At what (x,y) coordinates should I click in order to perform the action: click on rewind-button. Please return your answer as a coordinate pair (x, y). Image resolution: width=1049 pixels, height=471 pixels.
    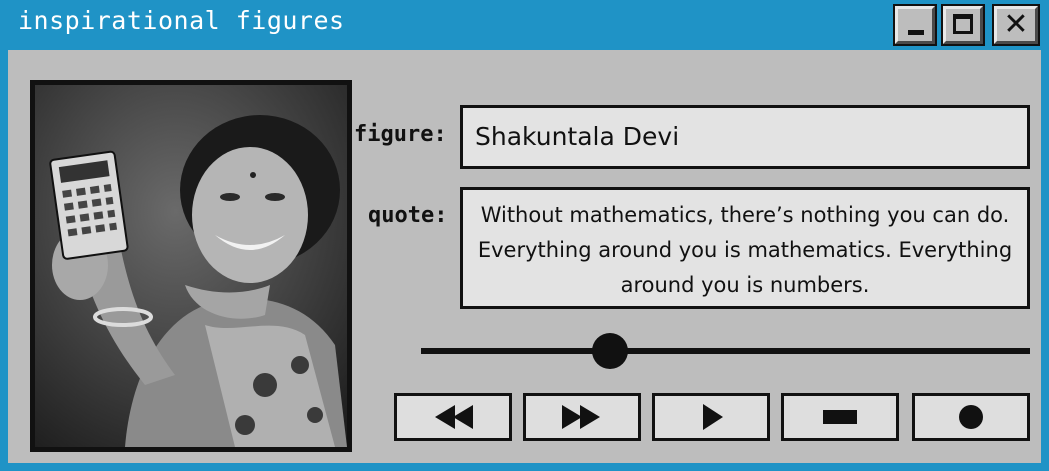
    Looking at the image, I should click on (453, 417).